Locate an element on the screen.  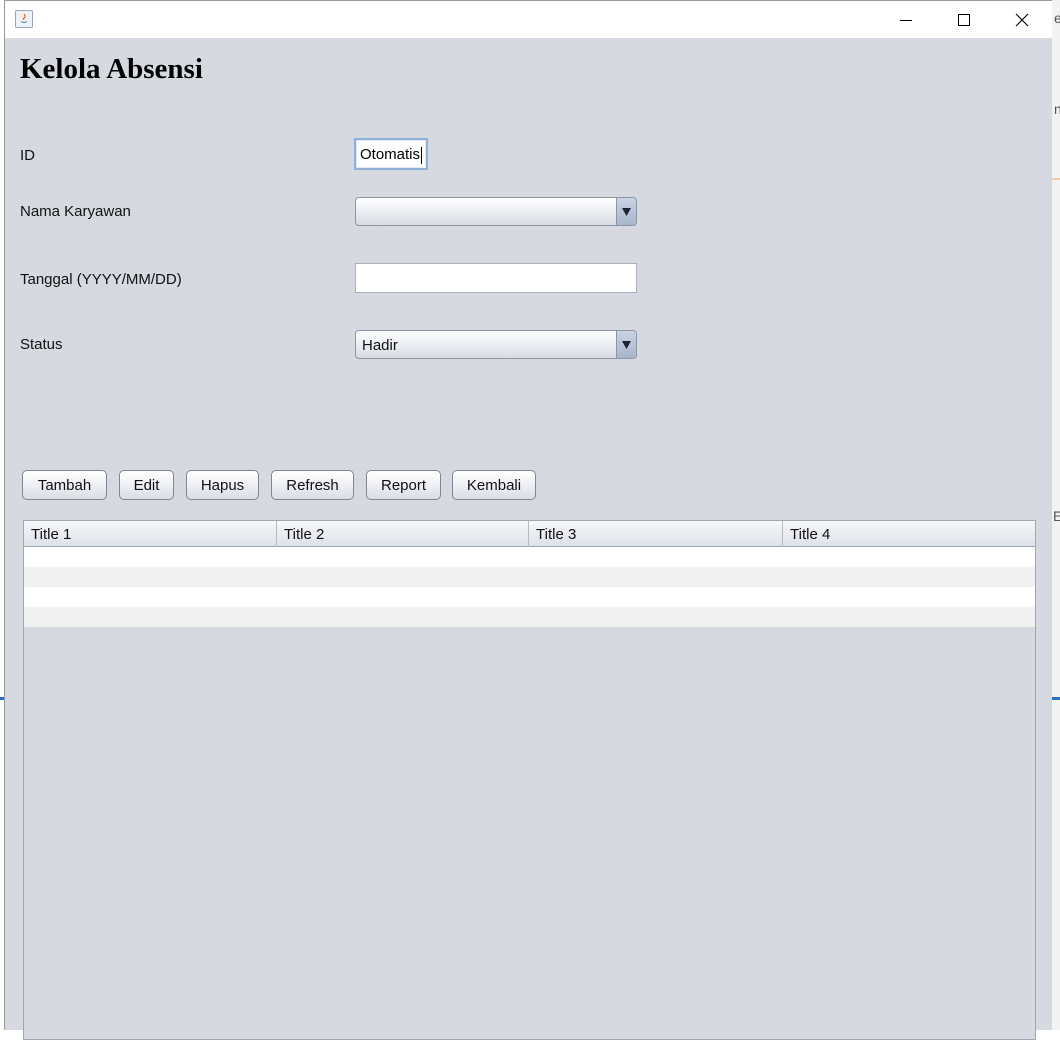
minimize-icon is located at coordinates (906, 20).